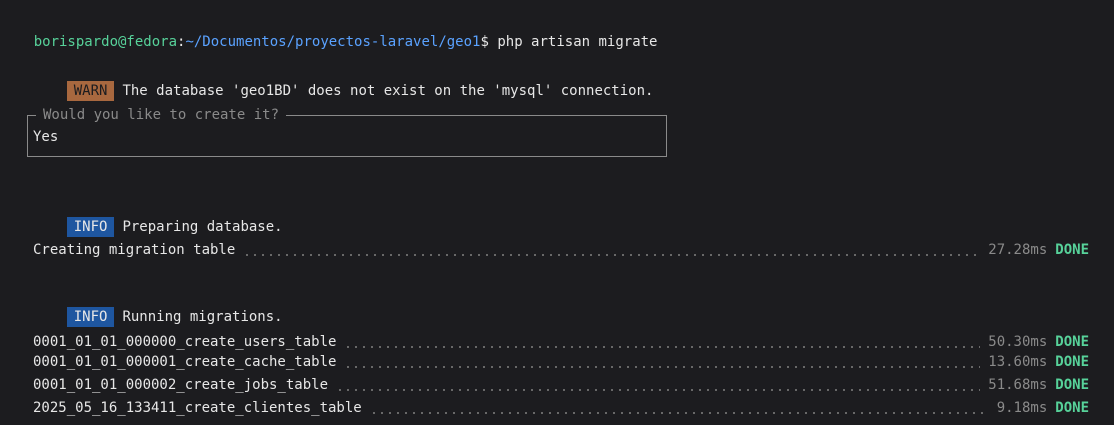  I want to click on confirm-prompt-box: Would you like to create it? Yes, so click(347, 131).